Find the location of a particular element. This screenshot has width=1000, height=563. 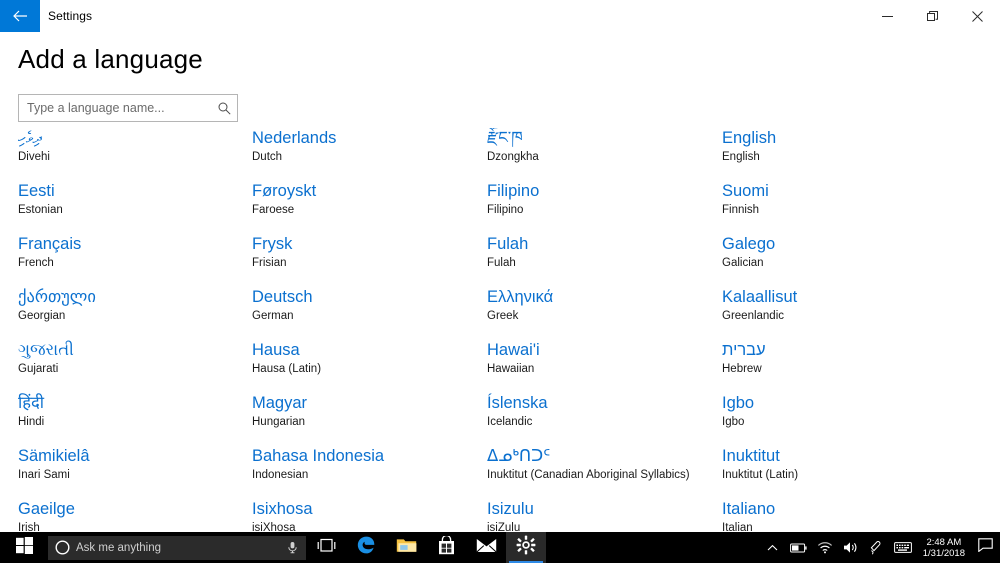

language-item: Inuktitut Inuktitut (Latin) is located at coordinates (857, 472).